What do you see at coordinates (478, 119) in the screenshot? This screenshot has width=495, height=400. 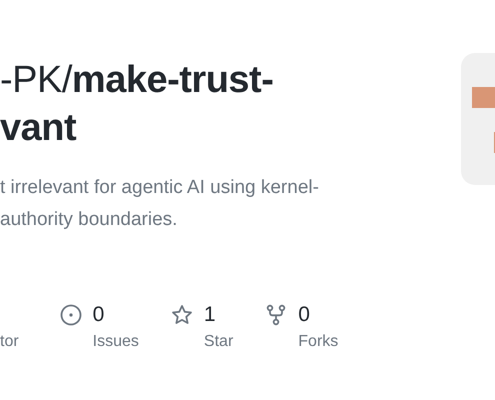 I see `avatar-icon` at bounding box center [478, 119].